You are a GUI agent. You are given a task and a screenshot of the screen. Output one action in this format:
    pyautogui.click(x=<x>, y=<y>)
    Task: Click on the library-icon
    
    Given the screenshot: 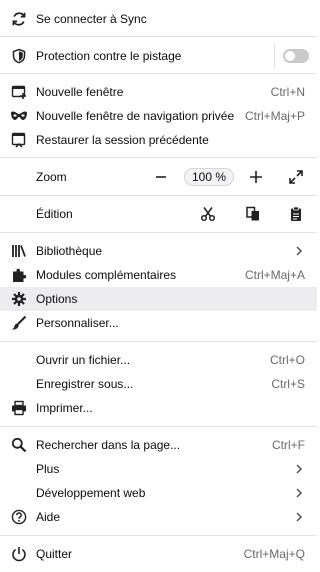 What is the action you would take?
    pyautogui.click(x=19, y=251)
    